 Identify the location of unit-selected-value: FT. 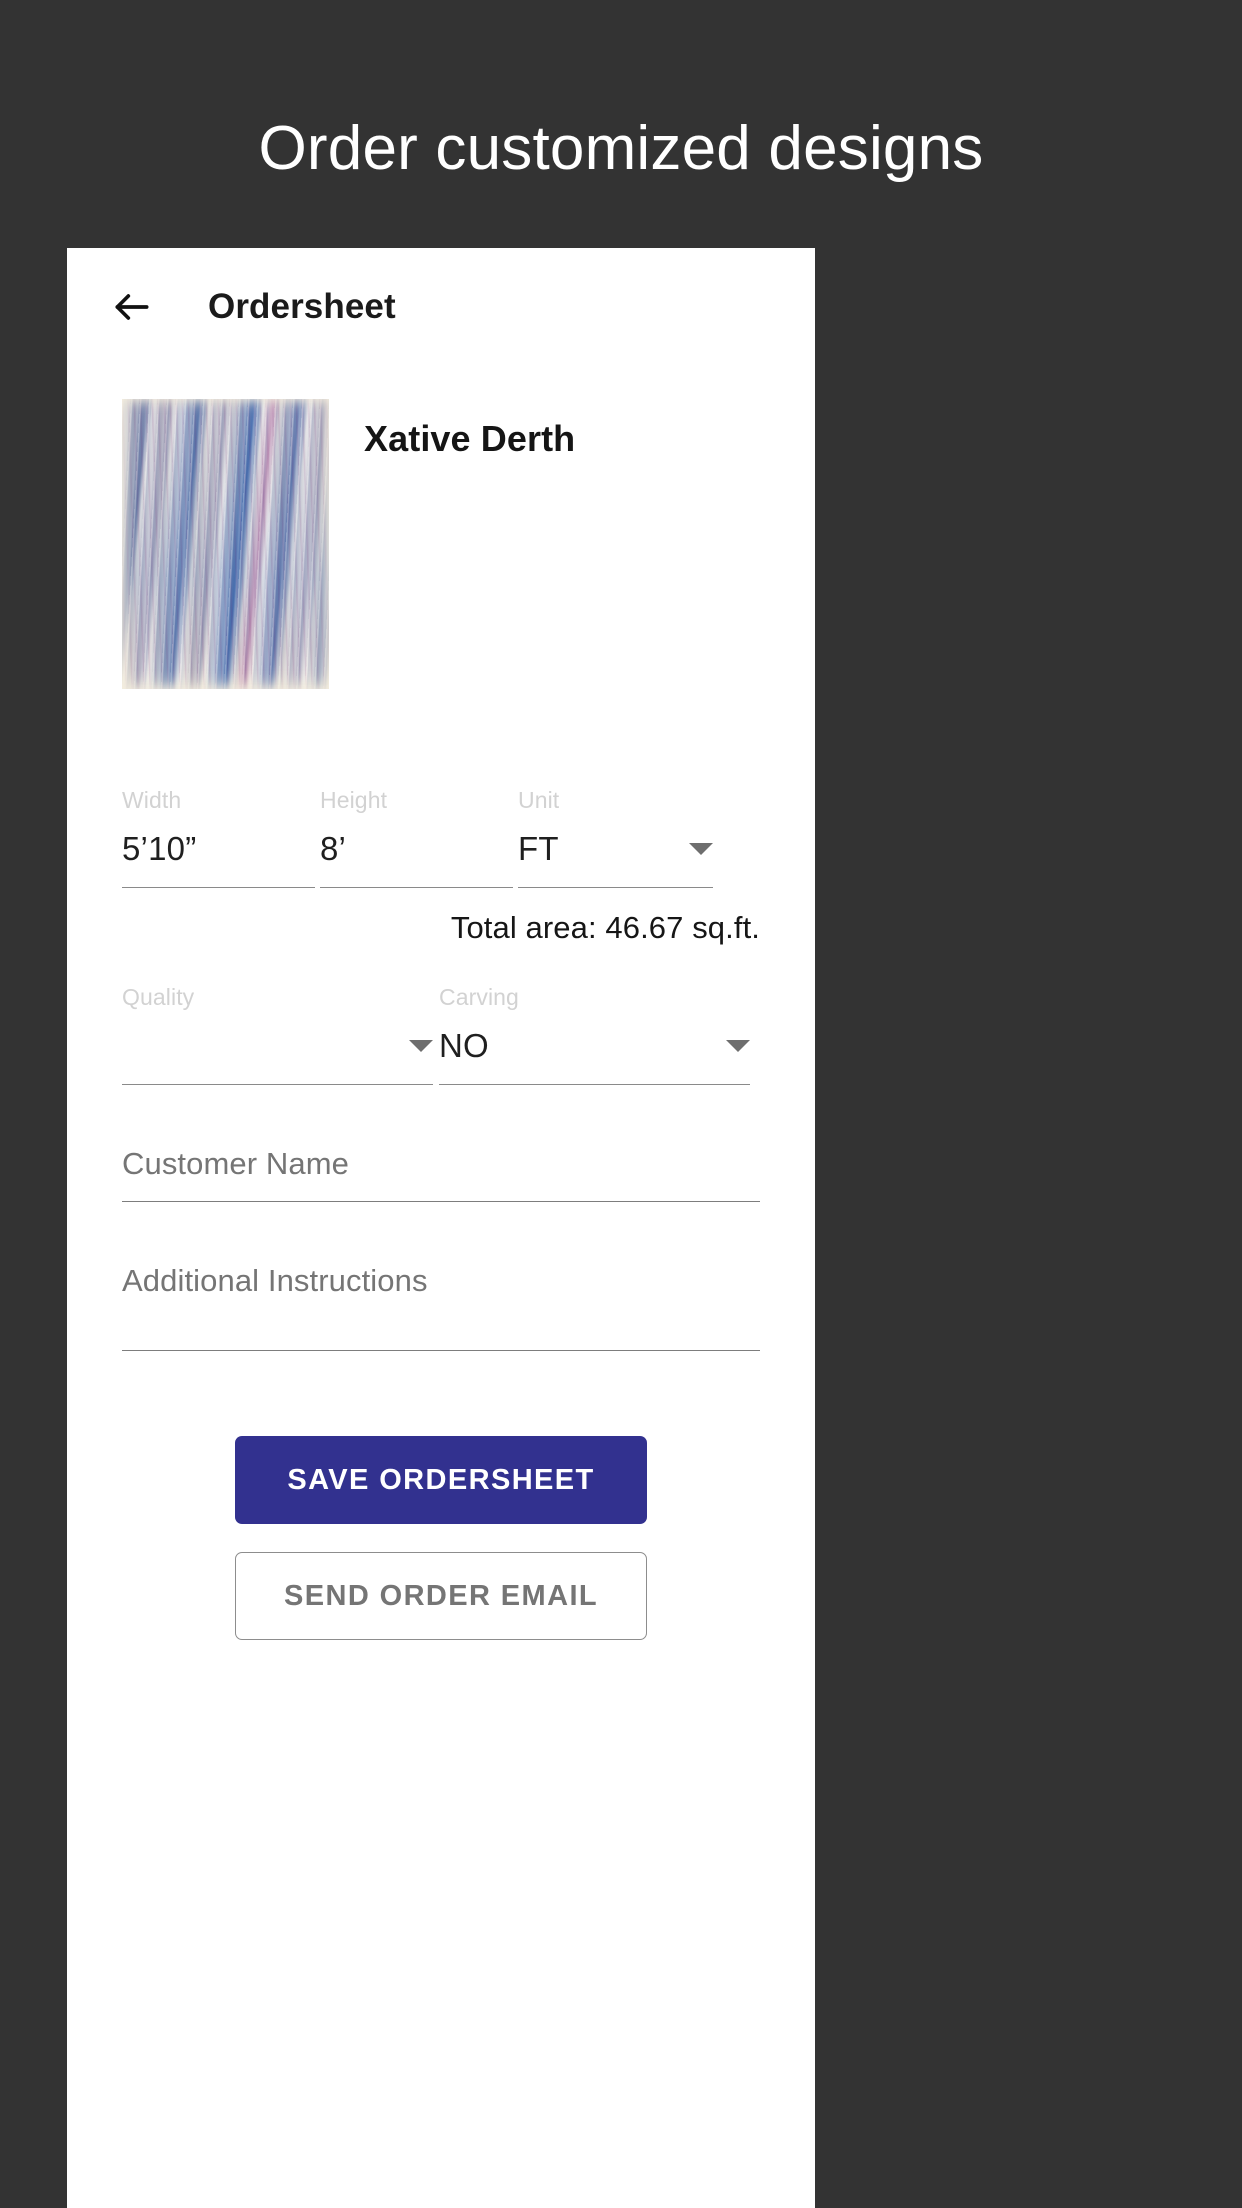
(538, 850).